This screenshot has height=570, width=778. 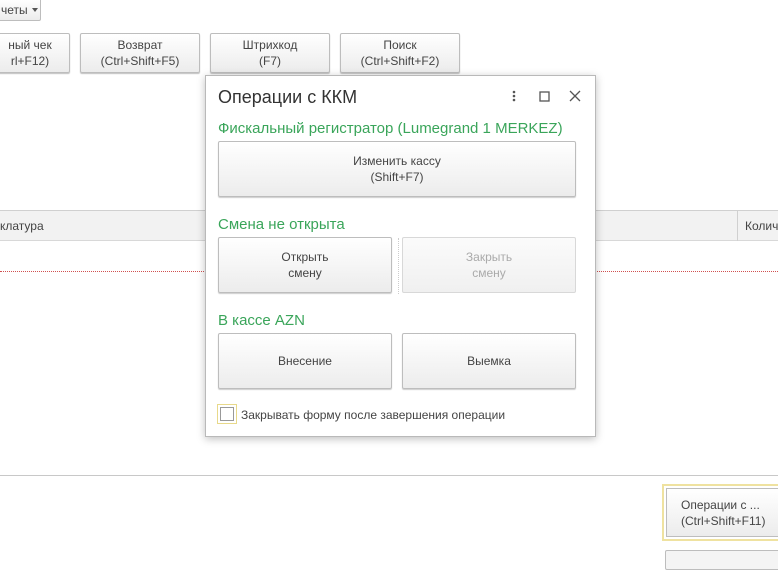 I want to click on reports-label: четы, so click(x=14, y=9).